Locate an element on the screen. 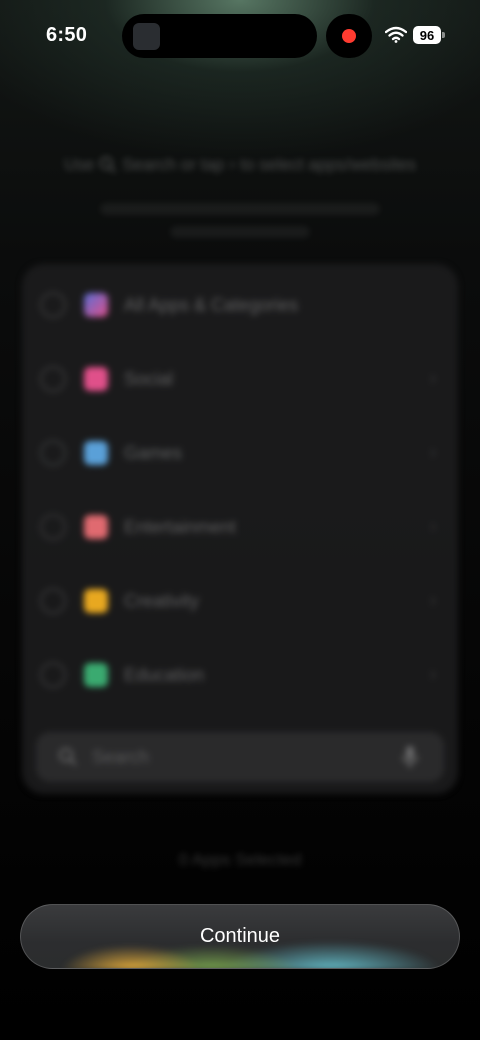 The height and width of the screenshot is (1040, 480). screen-record-indicator is located at coordinates (349, 36).